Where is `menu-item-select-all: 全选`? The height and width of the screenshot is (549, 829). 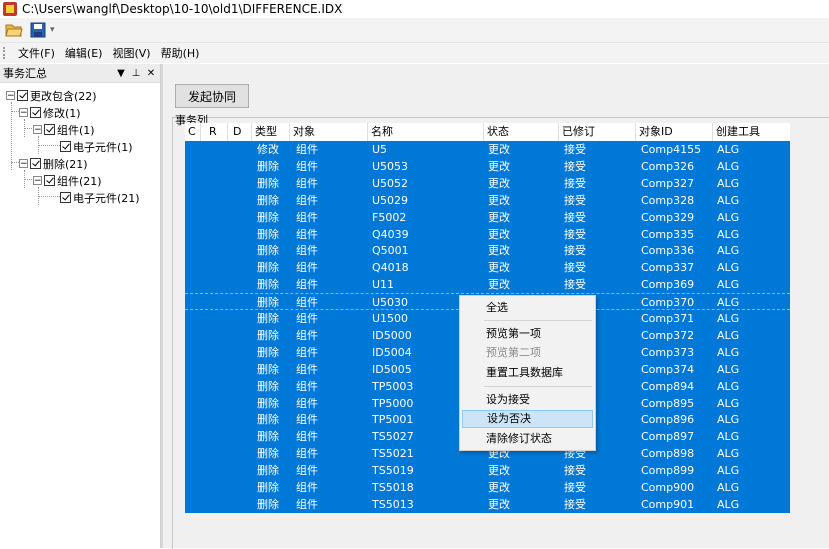
menu-item-select-all: 全选 is located at coordinates (527, 308).